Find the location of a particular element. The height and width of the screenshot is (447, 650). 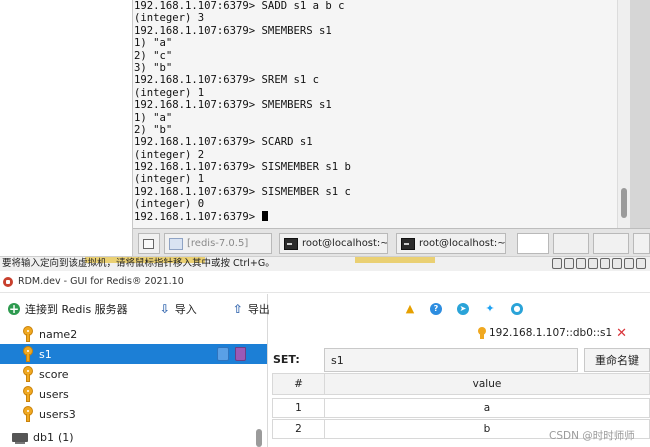

terminal-line: 192.168.1.107:6379> SREM s1 c is located at coordinates (226, 80).